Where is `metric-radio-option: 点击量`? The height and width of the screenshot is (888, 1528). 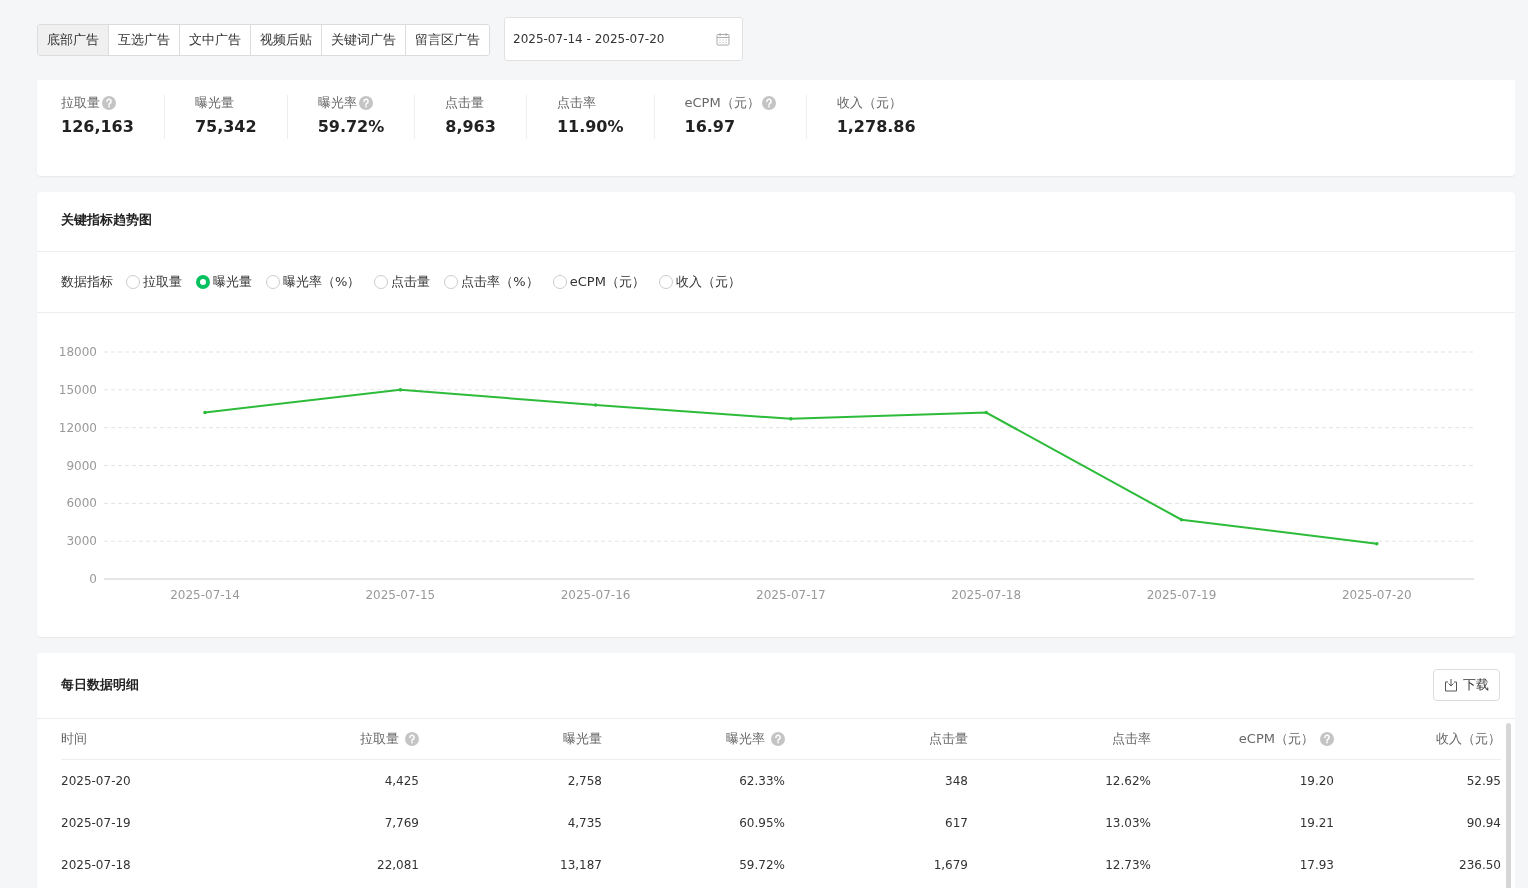 metric-radio-option: 点击量 is located at coordinates (402, 281).